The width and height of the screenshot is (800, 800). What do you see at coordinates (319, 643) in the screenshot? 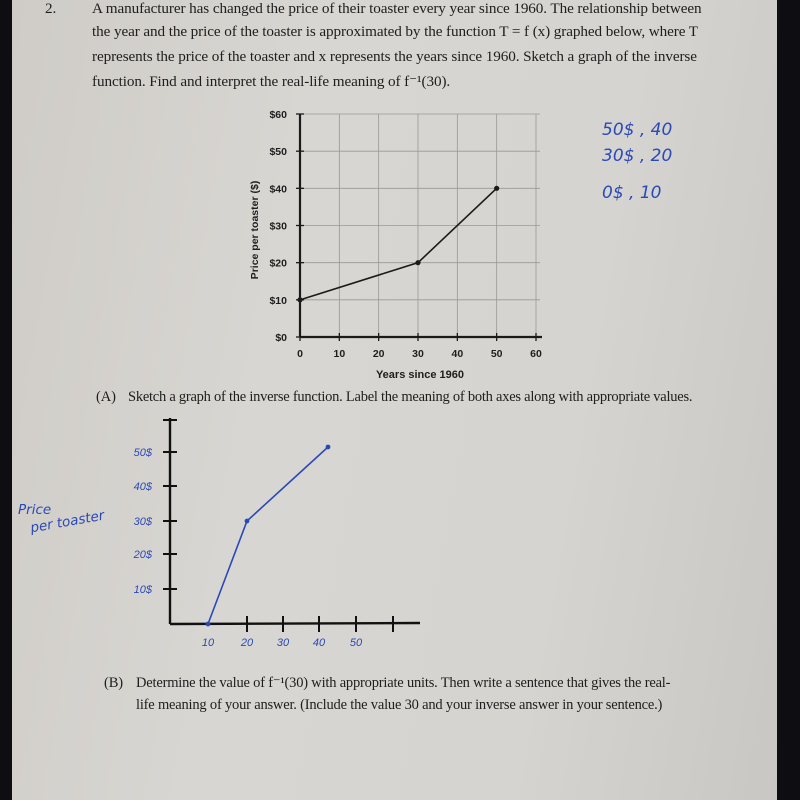
I see `sketch-x-tick-label: 40` at bounding box center [319, 643].